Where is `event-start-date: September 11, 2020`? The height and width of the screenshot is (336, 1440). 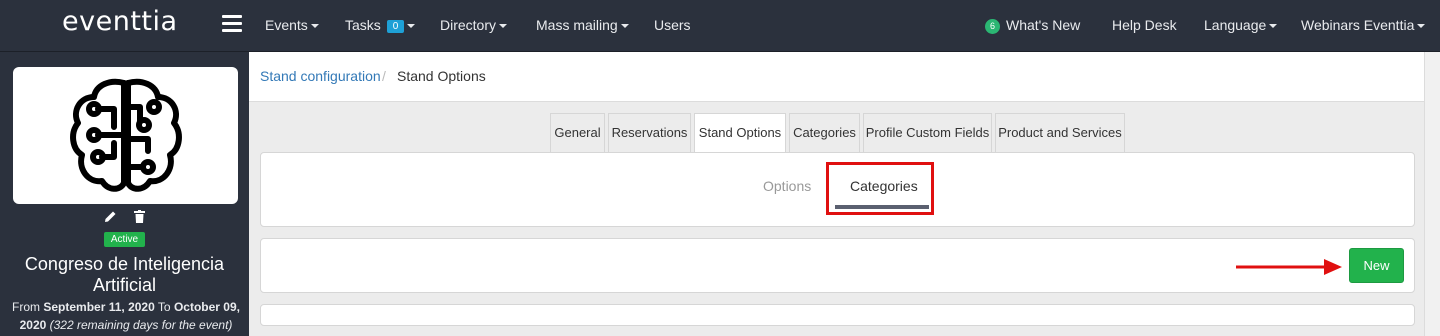 event-start-date: September 11, 2020 is located at coordinates (99, 307).